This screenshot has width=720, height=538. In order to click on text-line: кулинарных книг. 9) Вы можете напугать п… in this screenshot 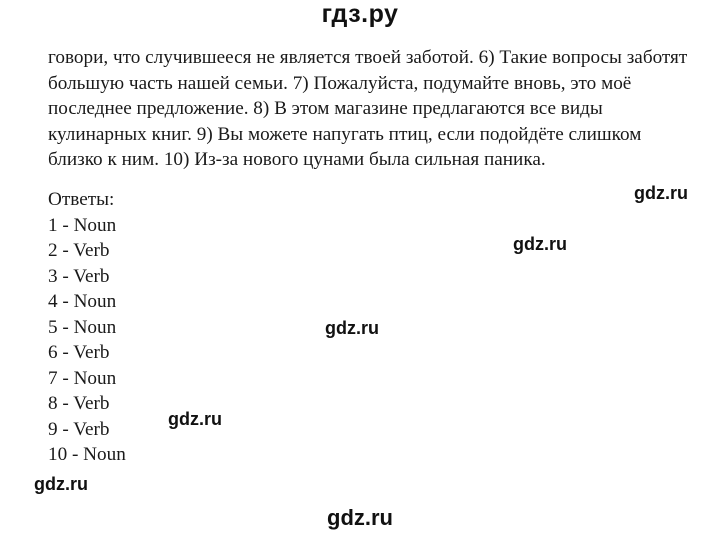, I will do `click(345, 134)`.